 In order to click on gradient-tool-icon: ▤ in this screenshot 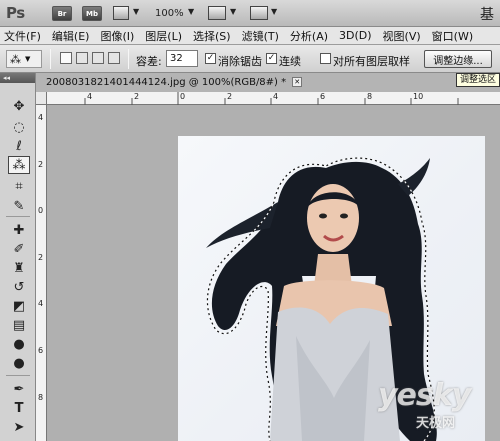, I will do `click(19, 325)`.